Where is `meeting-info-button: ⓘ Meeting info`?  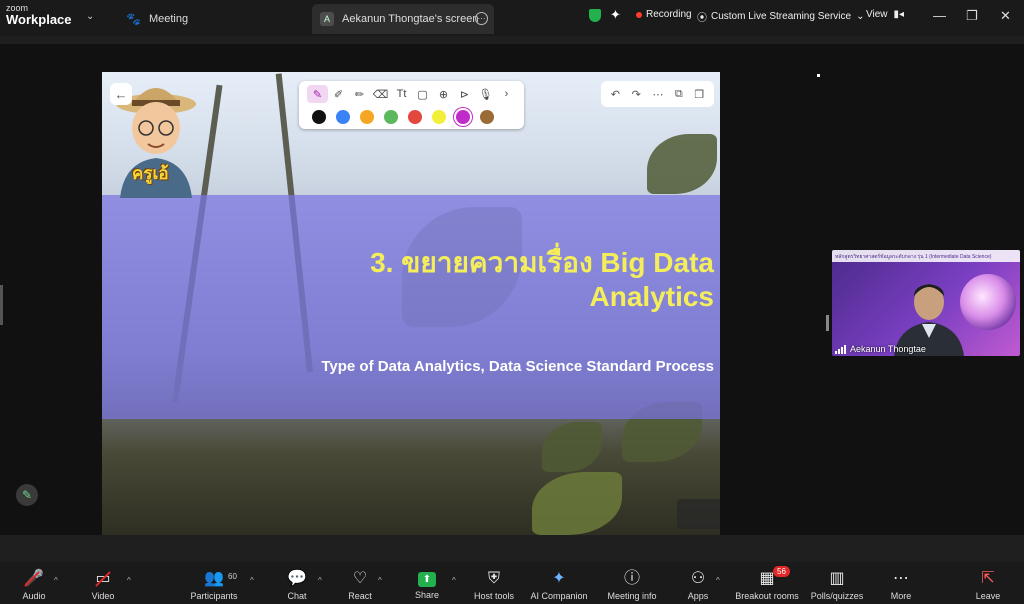 meeting-info-button: ⓘ Meeting info is located at coordinates (632, 585).